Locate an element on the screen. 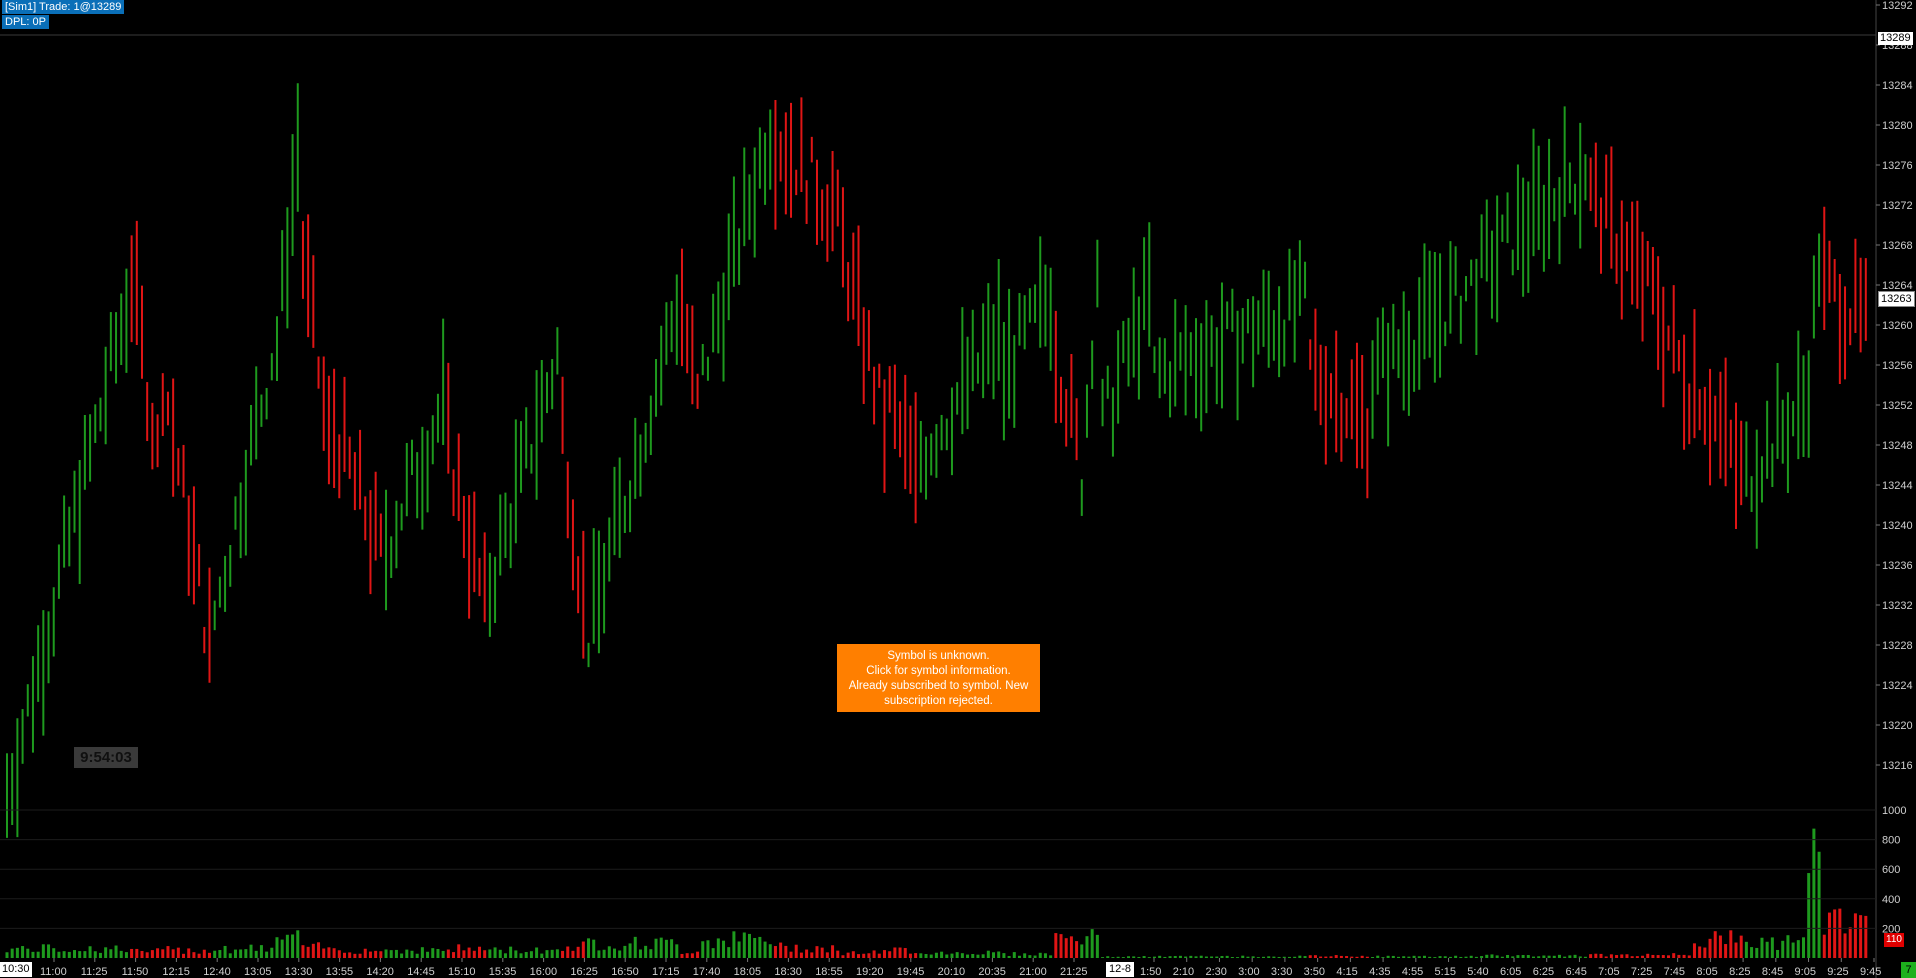  time-tick-label: 3:50 is located at coordinates (1314, 972).